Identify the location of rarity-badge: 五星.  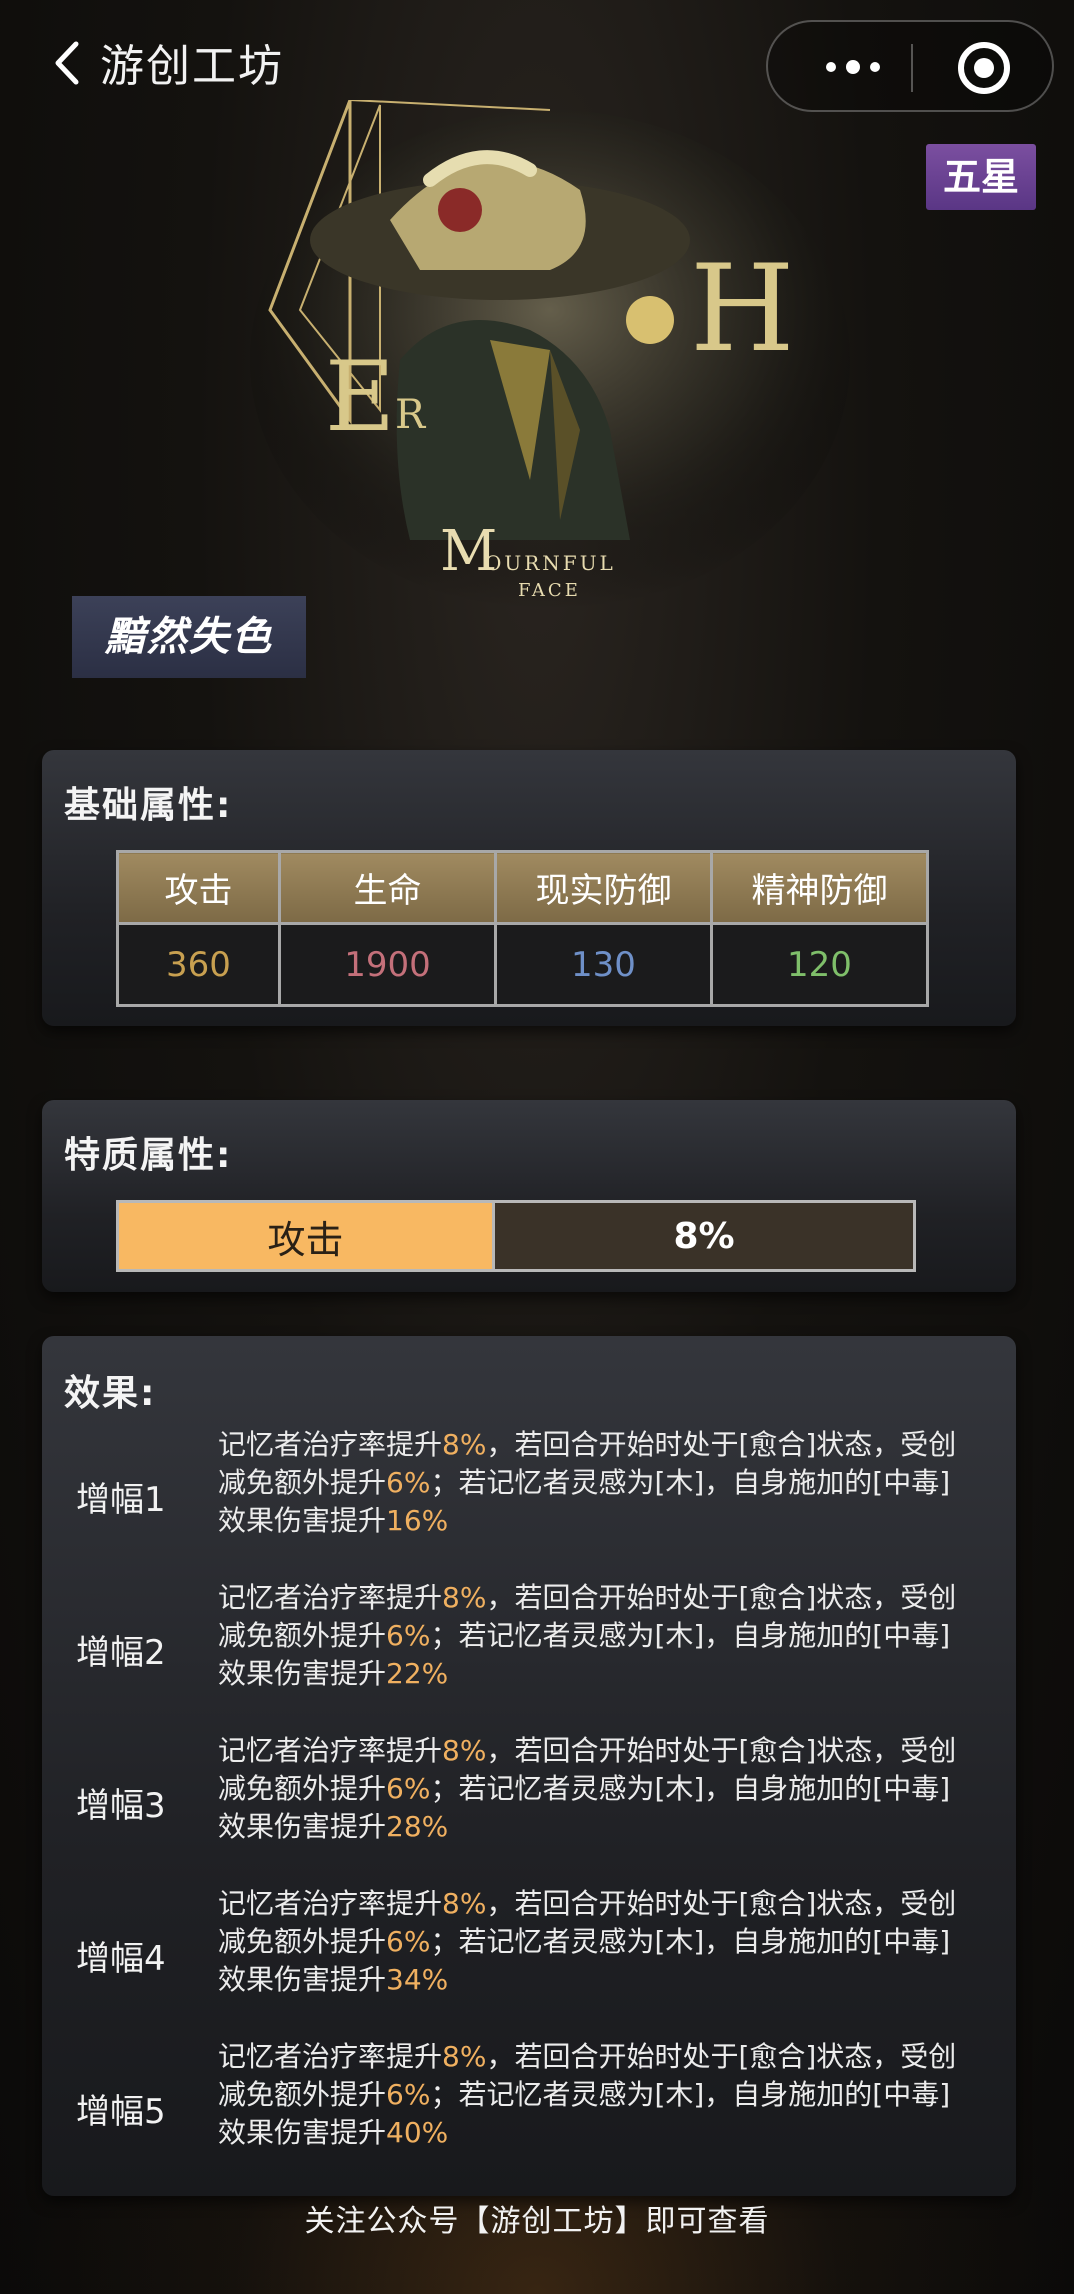
(981, 177).